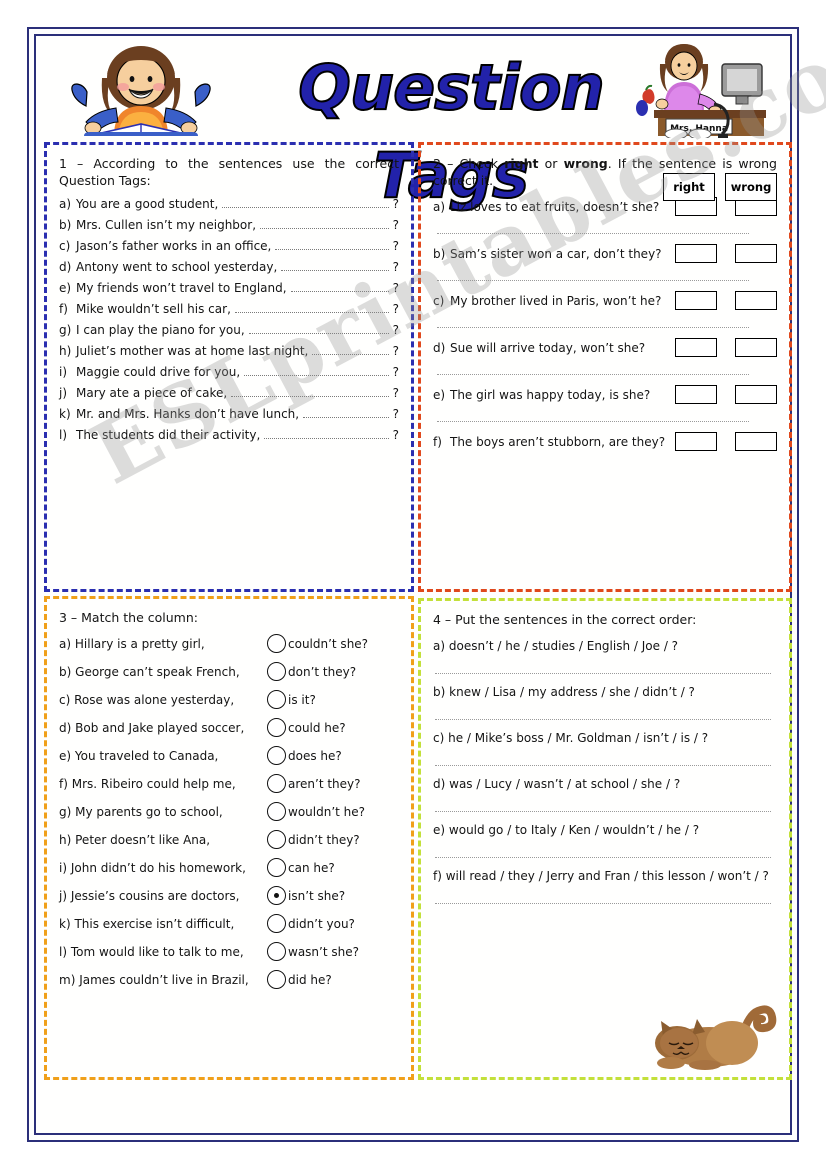 Image resolution: width=826 pixels, height=1169 pixels. Describe the element at coordinates (229, 330) in the screenshot. I see `exercise-1-item: g) I can play the piano for you,?` at that location.